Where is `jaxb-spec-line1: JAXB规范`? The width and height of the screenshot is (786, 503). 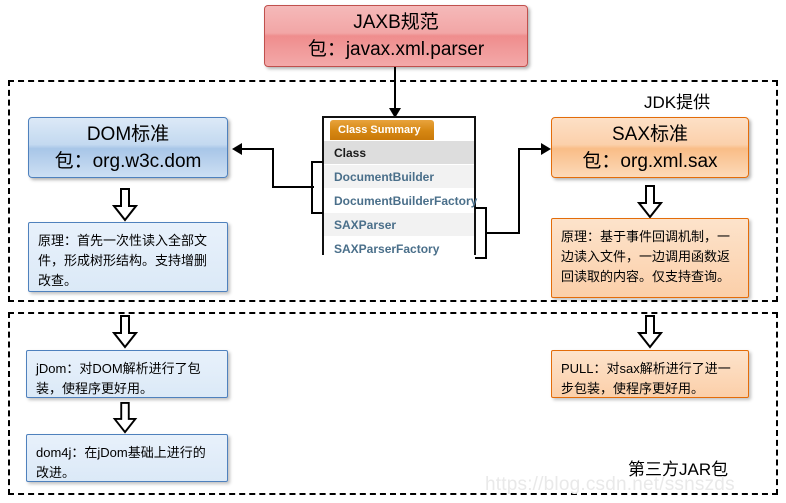 jaxb-spec-line1: JAXB规范 is located at coordinates (396, 22).